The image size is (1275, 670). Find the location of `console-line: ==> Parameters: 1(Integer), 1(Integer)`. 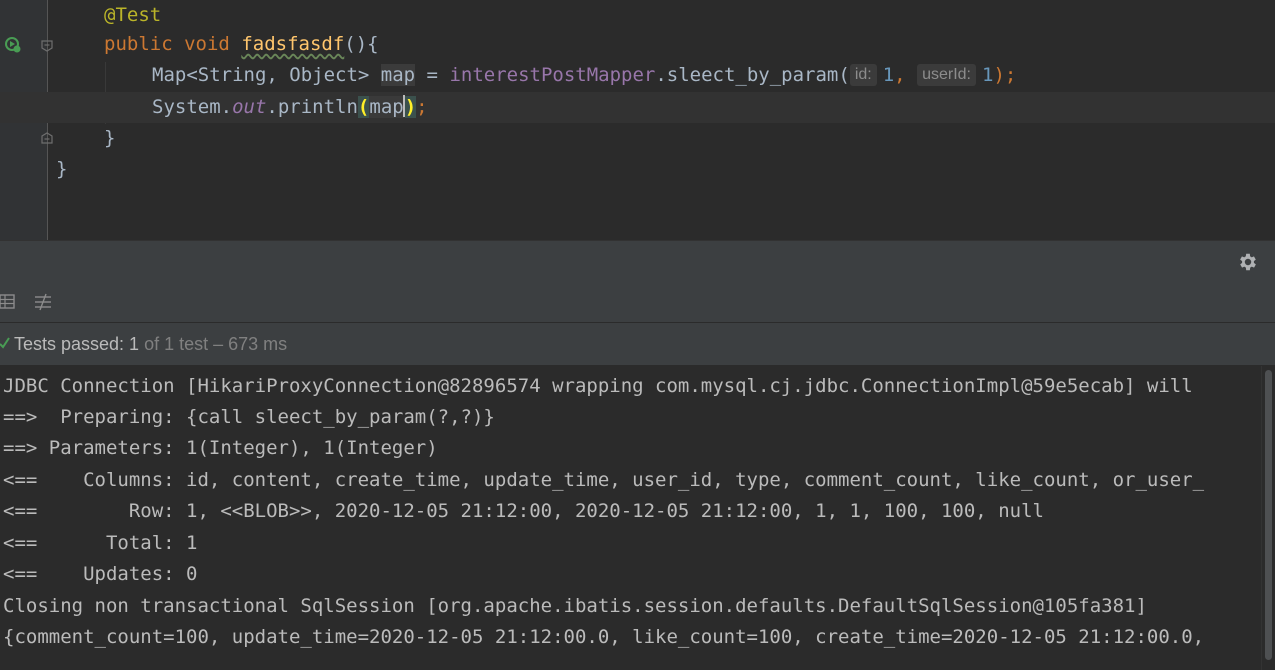

console-line: ==> Parameters: 1(Integer), 1(Integer) is located at coordinates (220, 448).